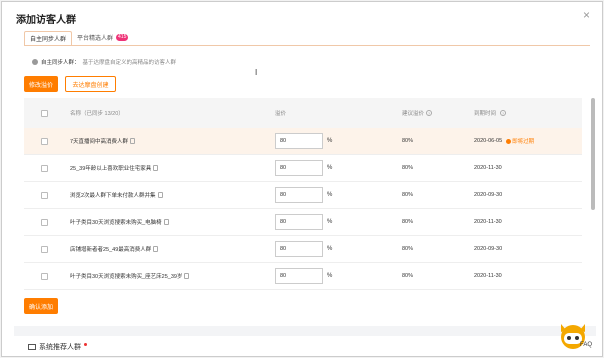 This screenshot has height=358, width=604. I want to click on select-all-checkbox, so click(44, 113).